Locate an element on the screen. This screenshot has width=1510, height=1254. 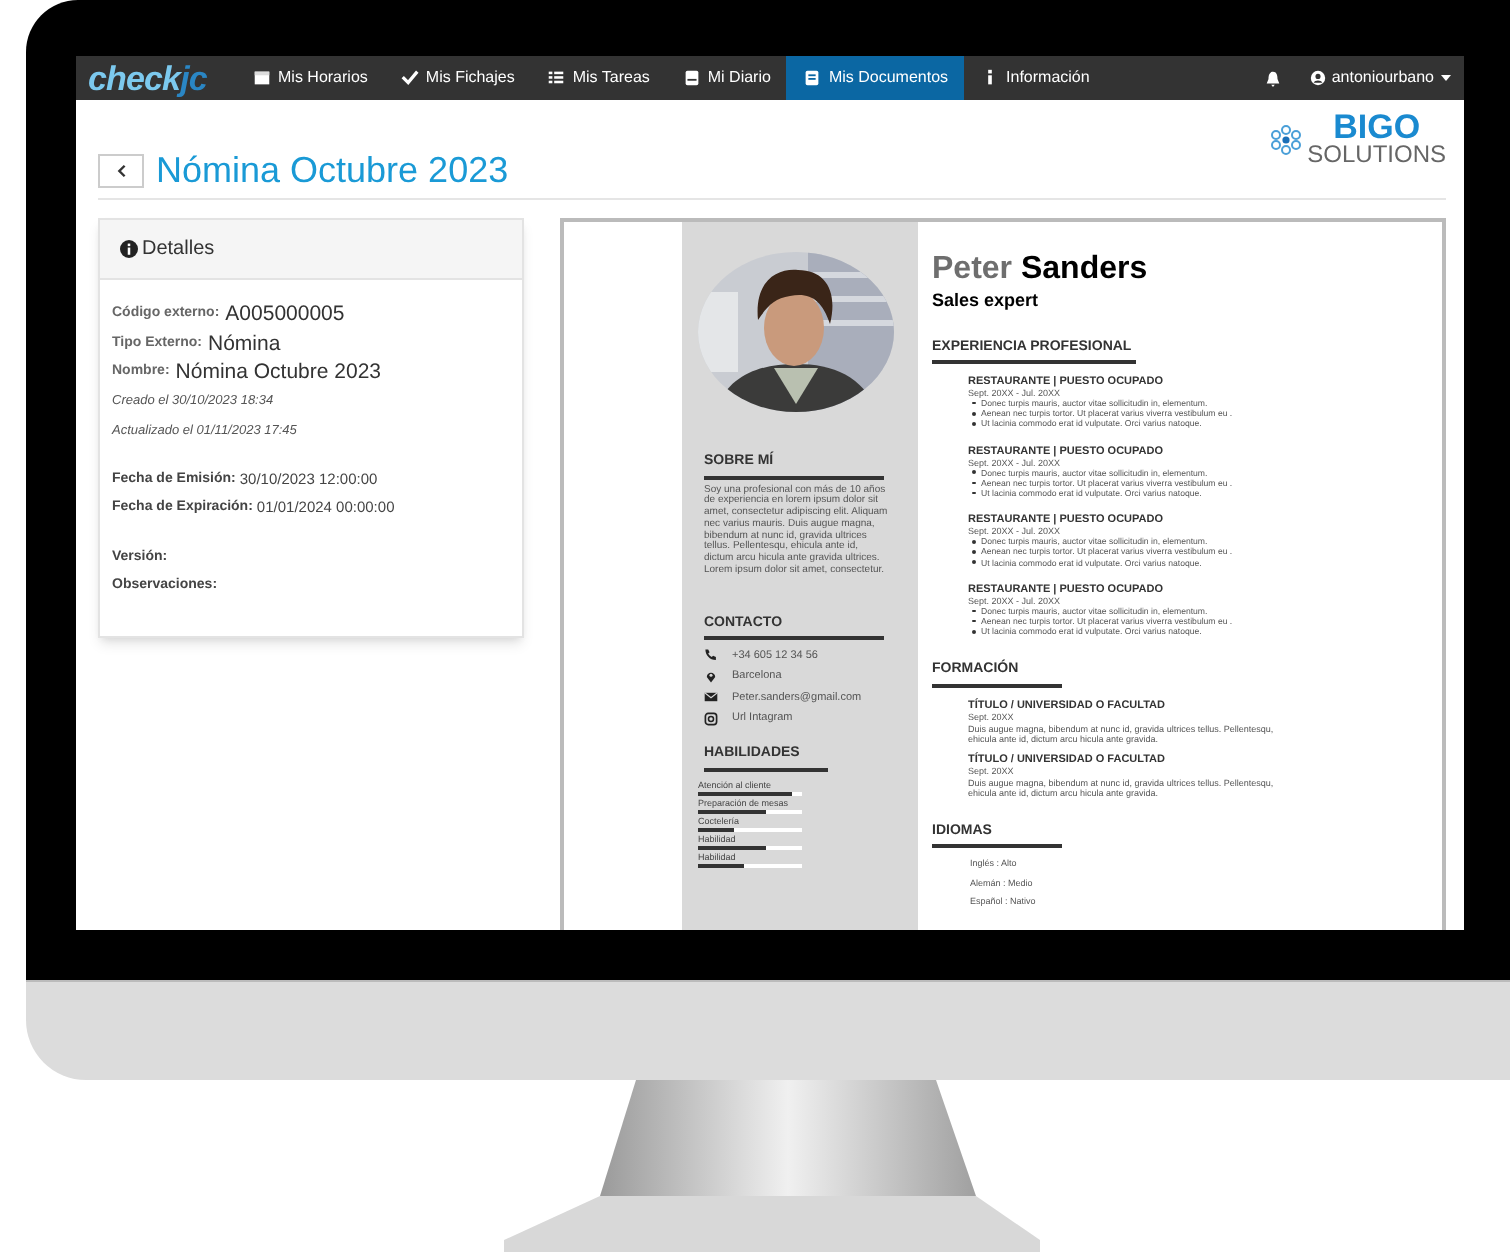
field-value: A005000005 is located at coordinates (285, 314).